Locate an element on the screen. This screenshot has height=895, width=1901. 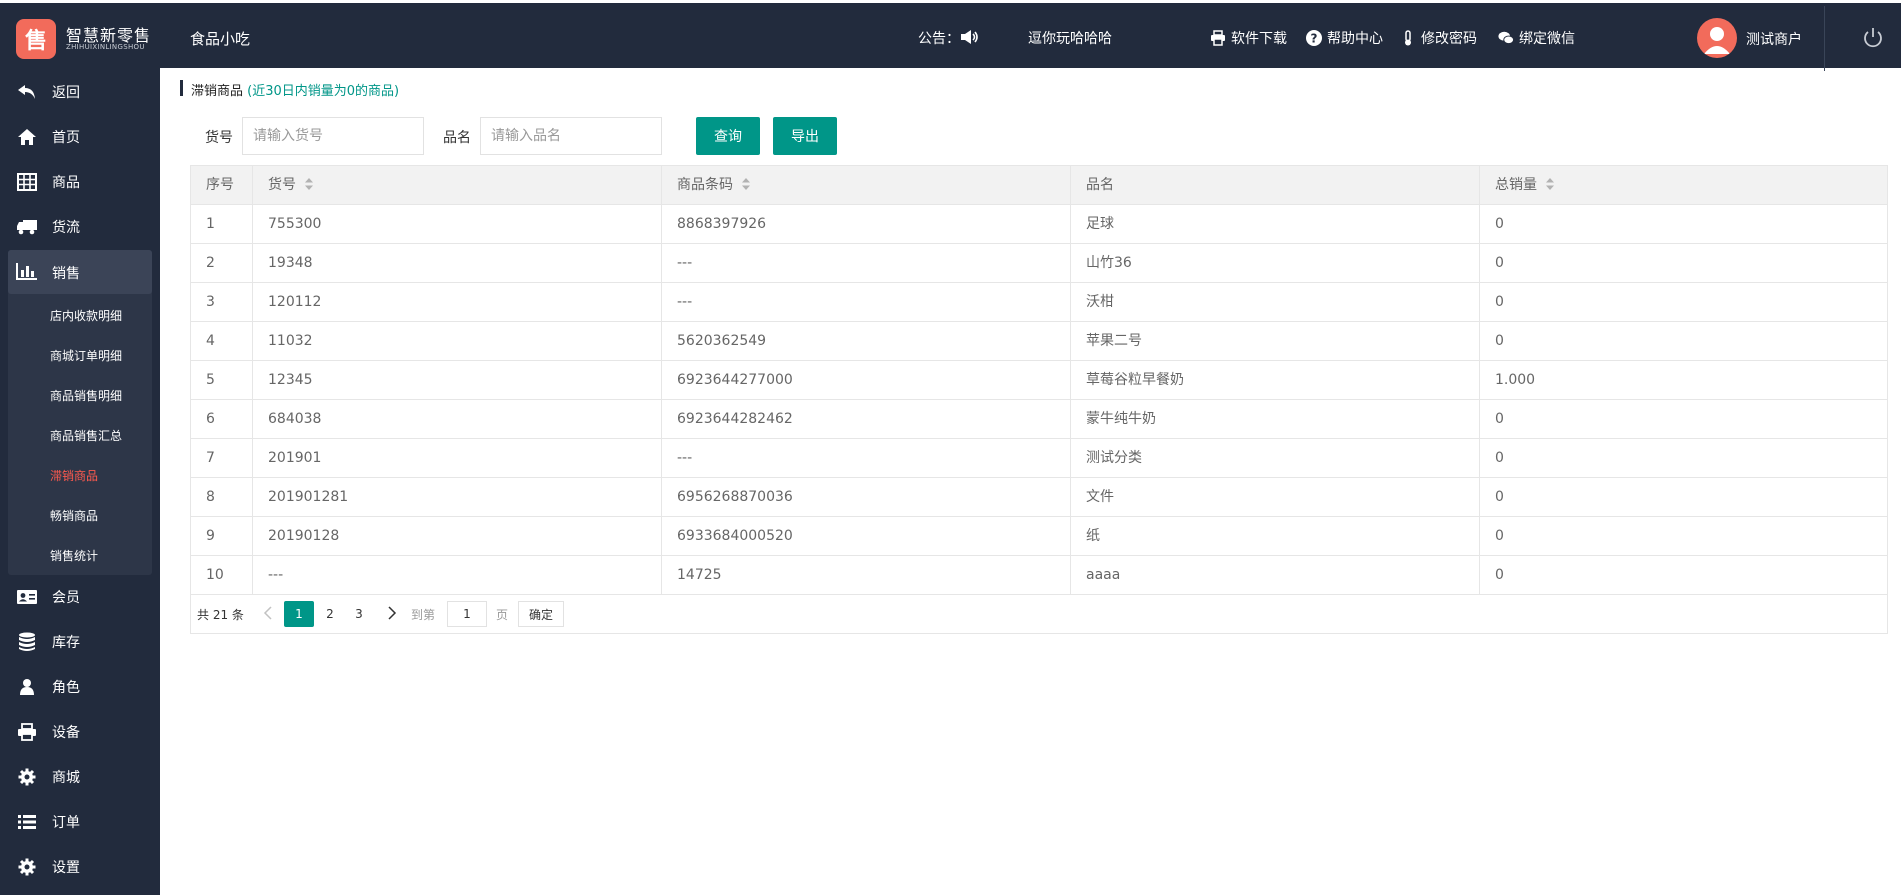
avatar is located at coordinates (1717, 38).